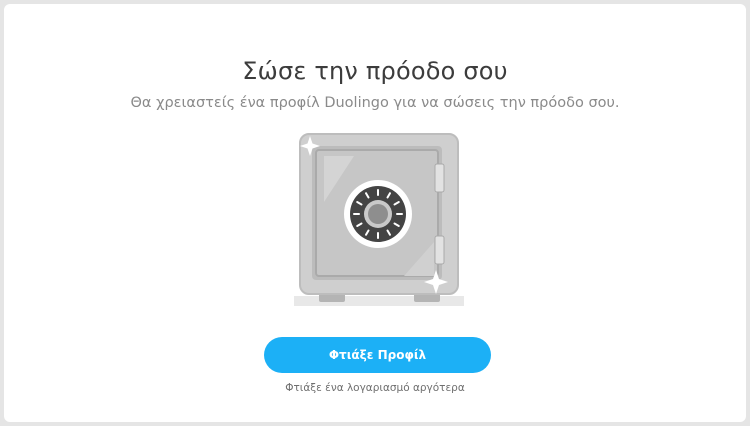 This screenshot has width=750, height=426. I want to click on create-profile-button: Φτιάξε Προφίλ, so click(377, 355).